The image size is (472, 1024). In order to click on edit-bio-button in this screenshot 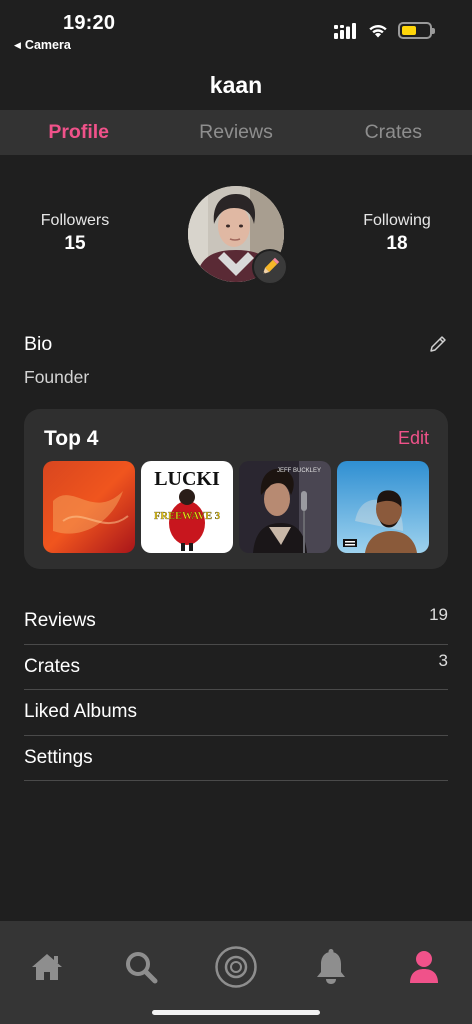, I will do `click(438, 346)`.